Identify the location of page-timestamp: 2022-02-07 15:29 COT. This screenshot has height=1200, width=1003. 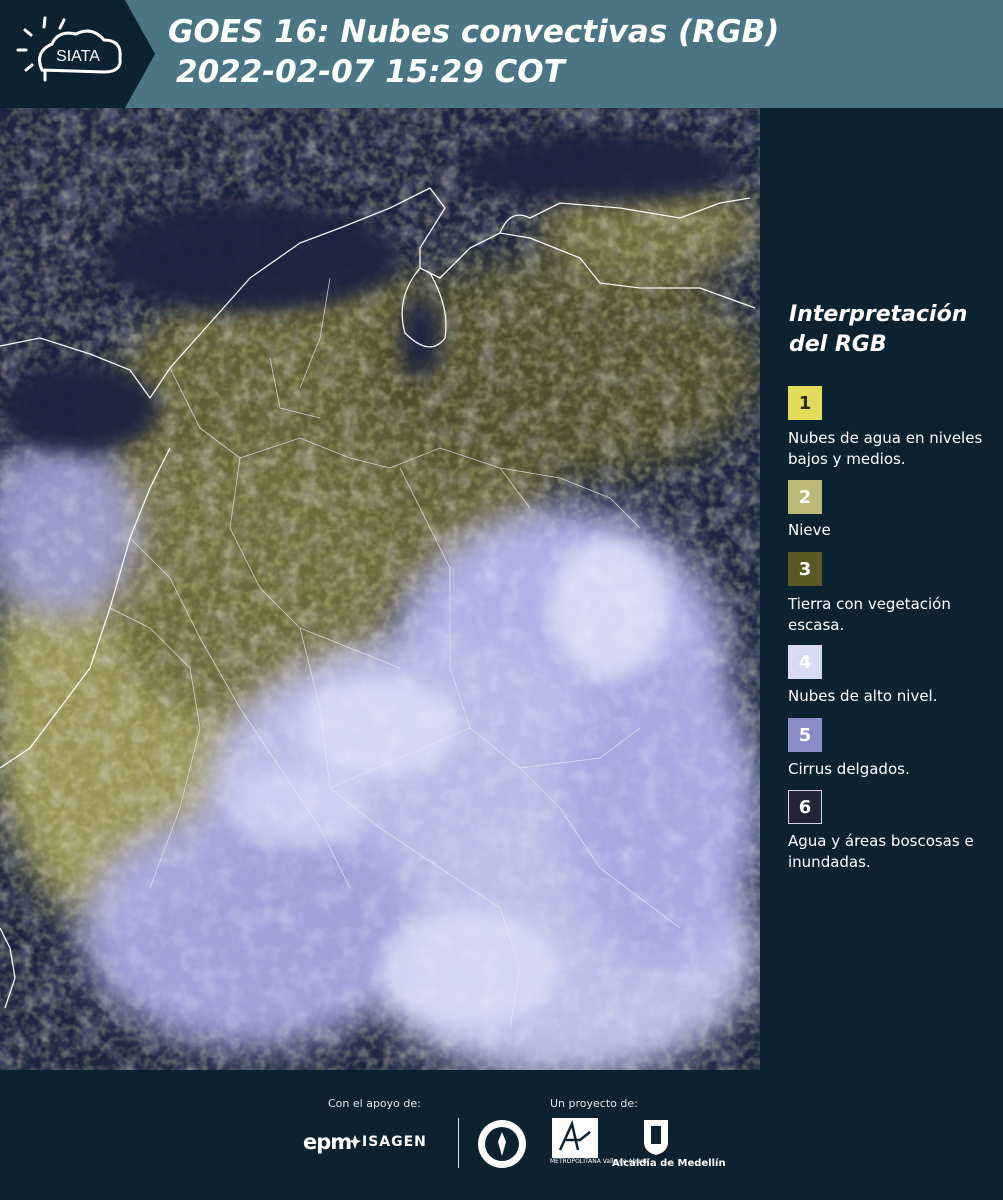
(370, 72).